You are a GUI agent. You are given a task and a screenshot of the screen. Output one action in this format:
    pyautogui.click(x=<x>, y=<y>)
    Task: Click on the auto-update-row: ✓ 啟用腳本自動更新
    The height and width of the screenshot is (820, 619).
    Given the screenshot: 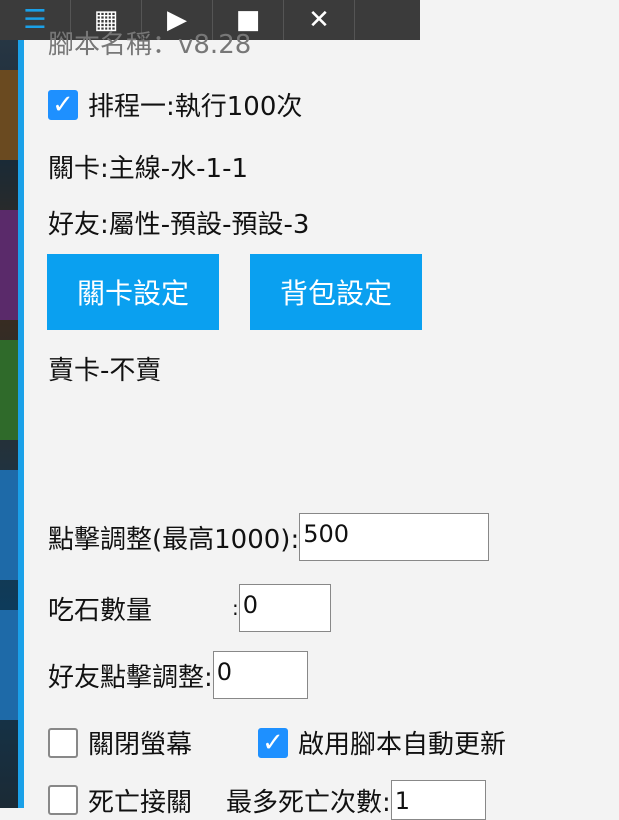 What is the action you would take?
    pyautogui.click(x=382, y=742)
    